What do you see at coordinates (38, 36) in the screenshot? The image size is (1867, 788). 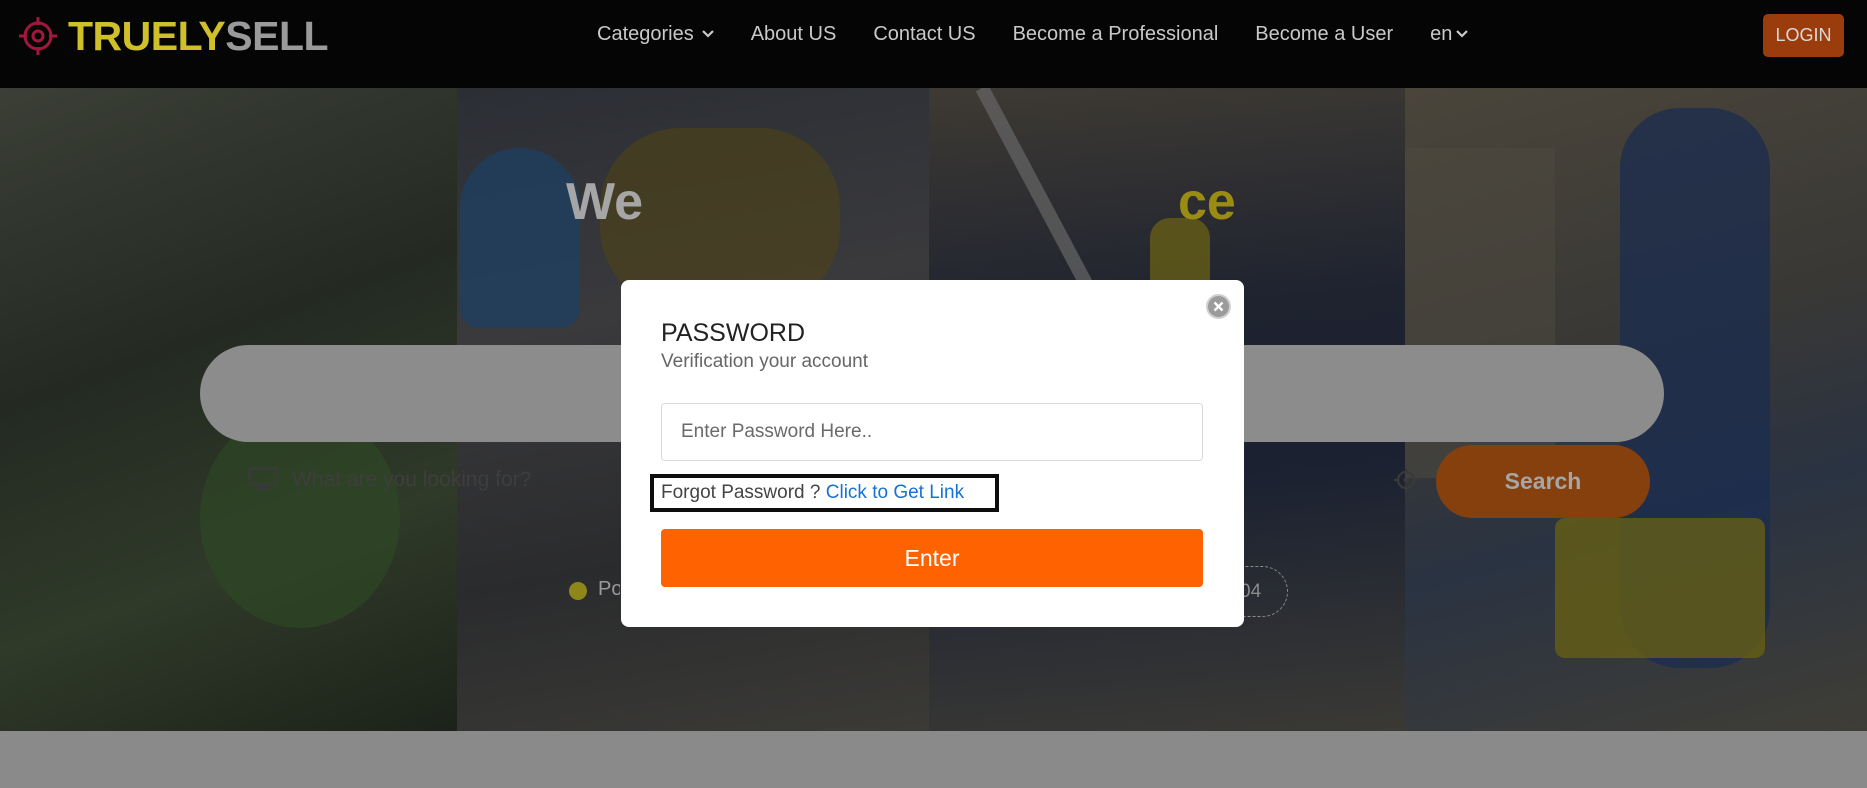 I see `target-logo-icon` at bounding box center [38, 36].